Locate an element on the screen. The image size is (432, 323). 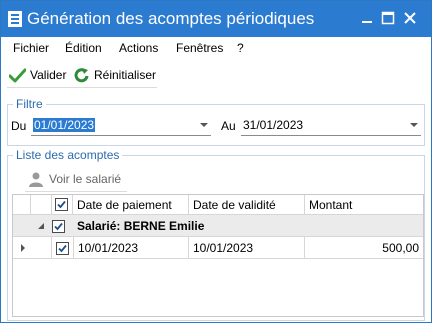
column-header-amount: Montant is located at coordinates (364, 205).